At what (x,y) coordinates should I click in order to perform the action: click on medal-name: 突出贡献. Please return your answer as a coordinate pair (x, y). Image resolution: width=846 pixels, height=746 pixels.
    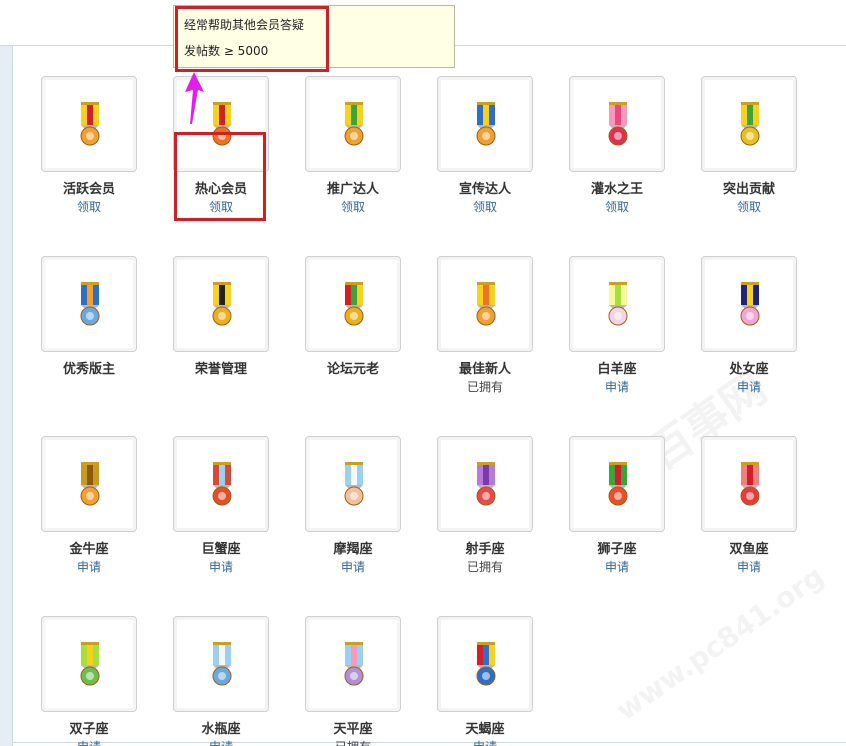
    Looking at the image, I should click on (748, 189).